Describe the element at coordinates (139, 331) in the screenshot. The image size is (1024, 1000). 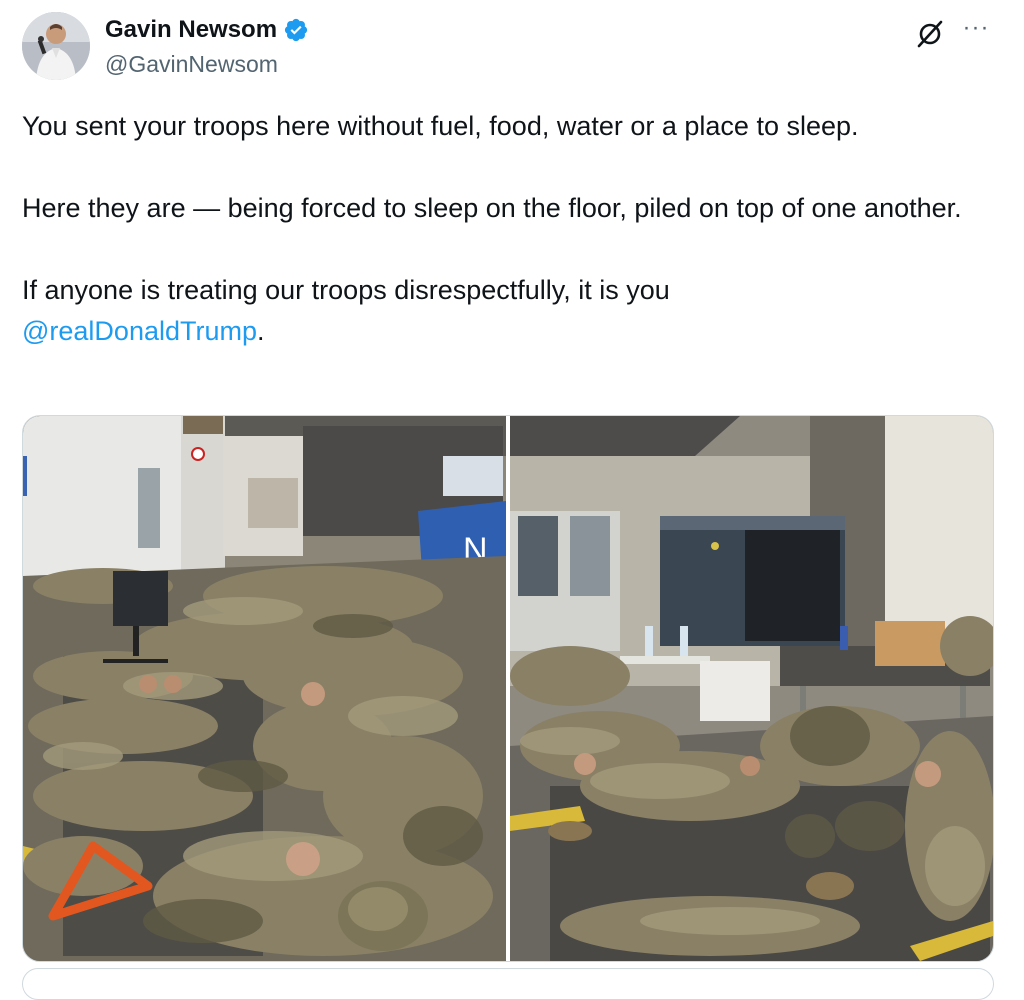
I see `mention-link: @realDonaldTrump` at that location.